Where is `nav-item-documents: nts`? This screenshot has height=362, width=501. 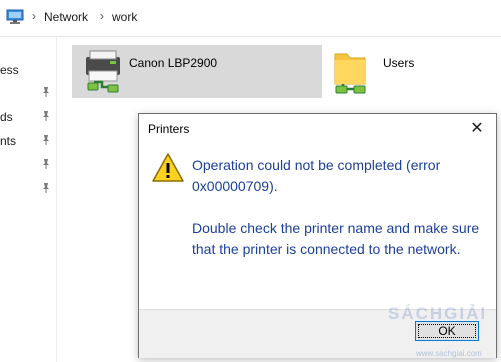
nav-item-documents: nts is located at coordinates (8, 141).